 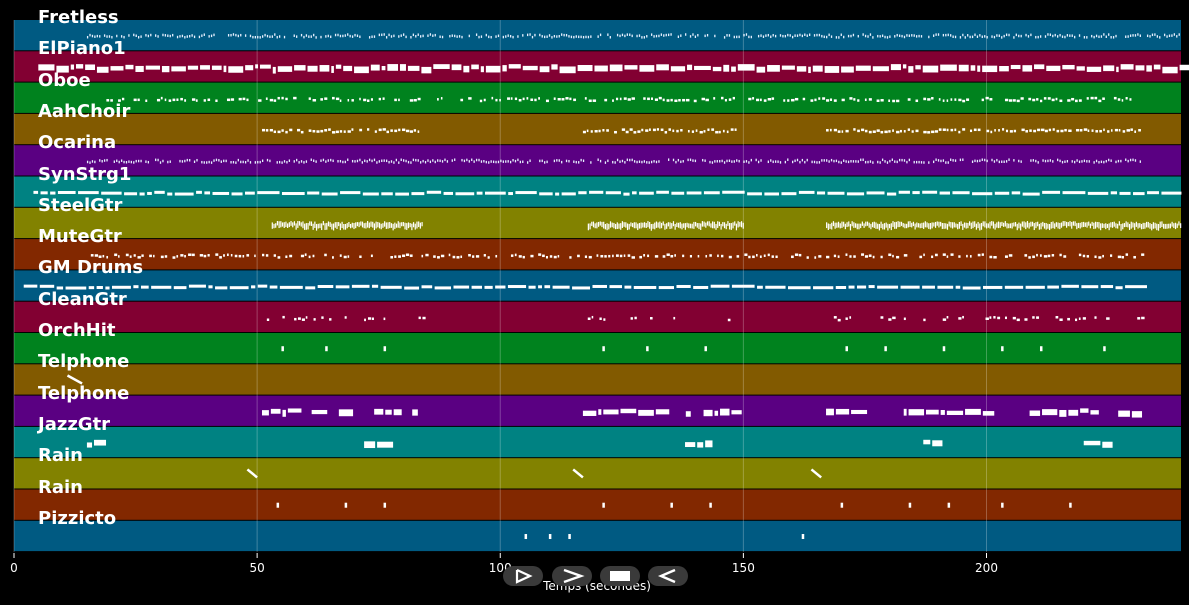 I want to click on play-button, so click(x=523, y=576).